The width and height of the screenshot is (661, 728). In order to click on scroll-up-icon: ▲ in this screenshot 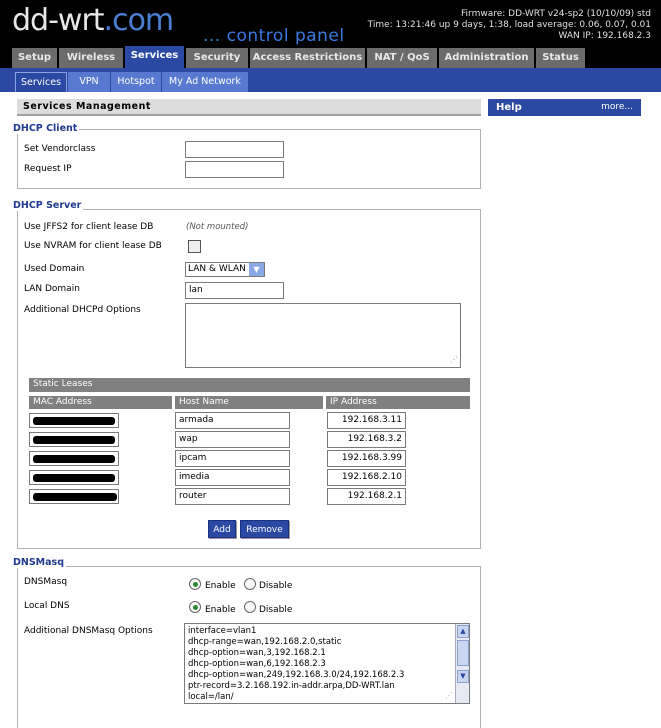, I will do `click(463, 631)`.